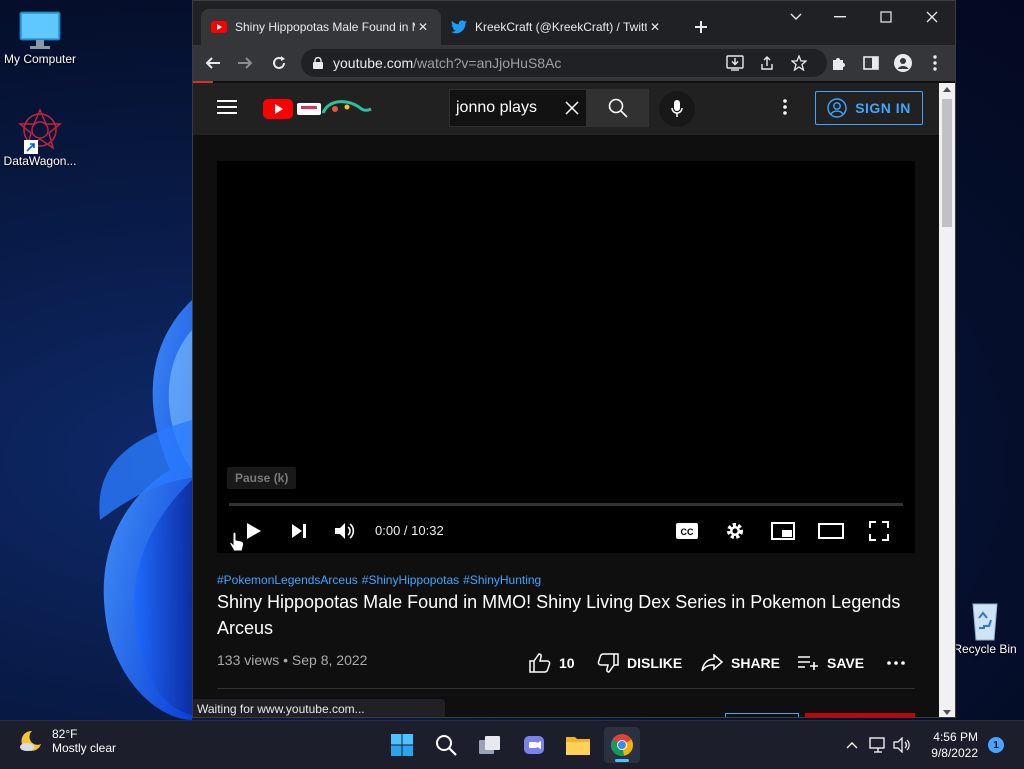  What do you see at coordinates (846, 663) in the screenshot?
I see `save-label: SAVE` at bounding box center [846, 663].